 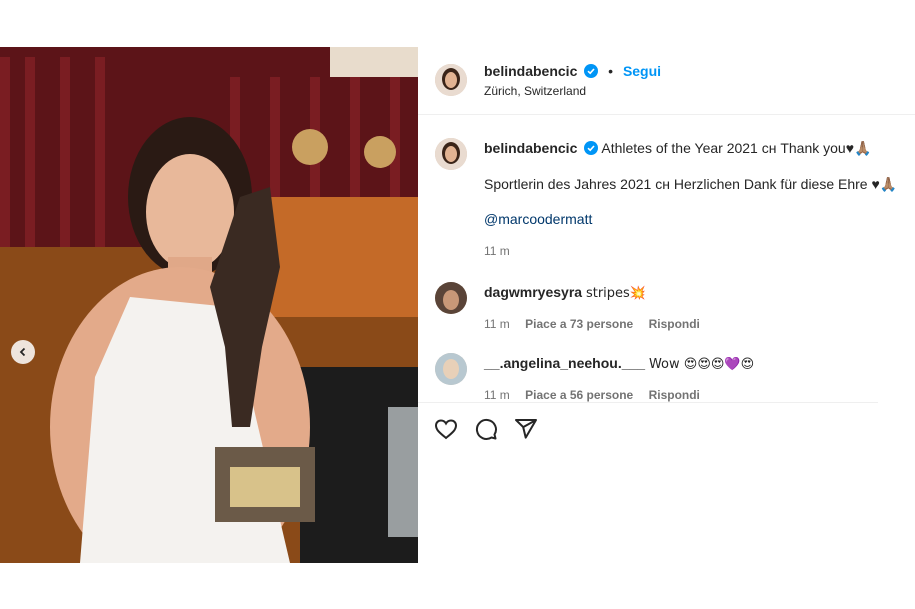 I want to click on follow-button: Segui, so click(x=642, y=71).